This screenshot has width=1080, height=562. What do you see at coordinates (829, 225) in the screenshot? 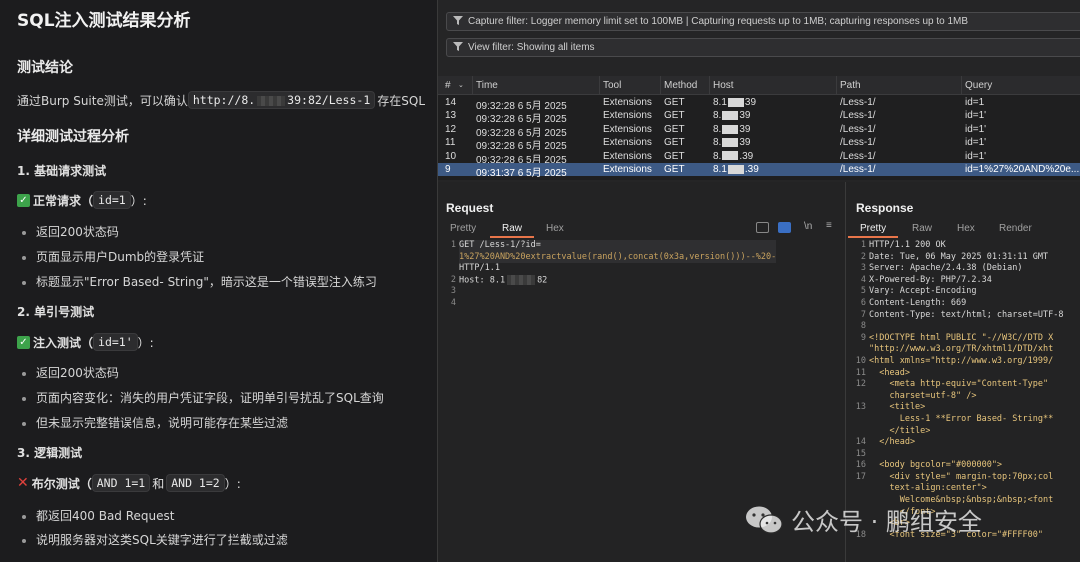
I see `menu-icon: ≡` at bounding box center [829, 225].